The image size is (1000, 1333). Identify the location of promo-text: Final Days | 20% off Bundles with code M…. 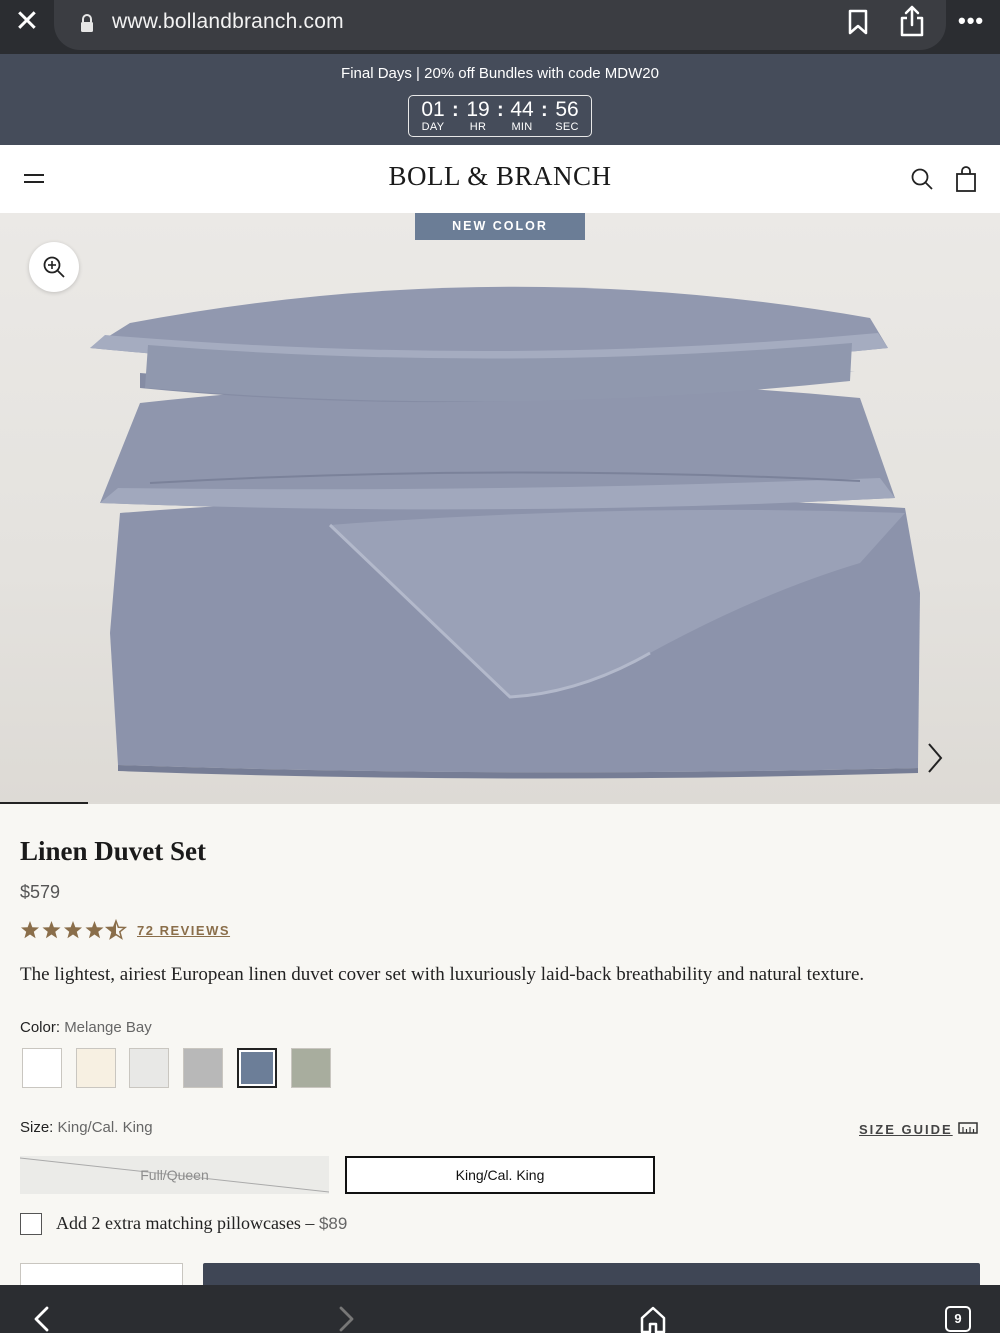
(500, 73).